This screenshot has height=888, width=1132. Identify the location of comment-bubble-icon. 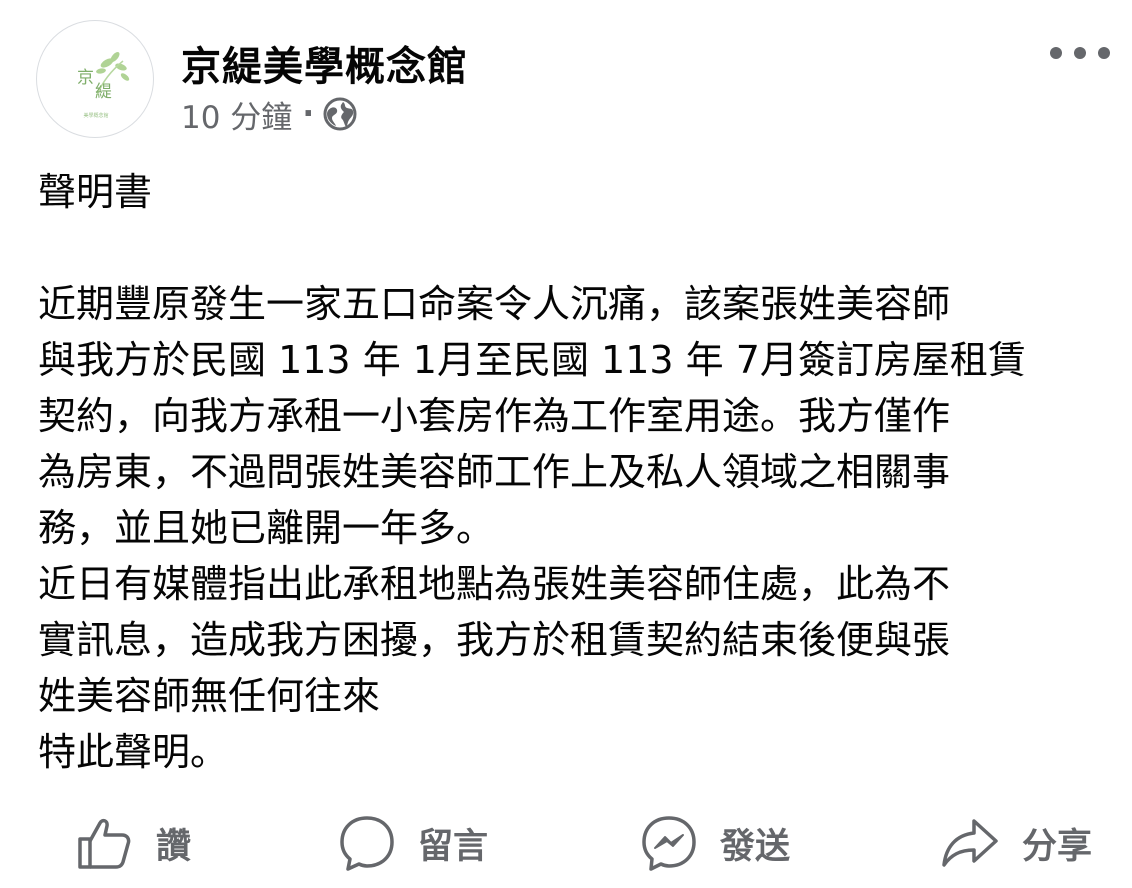
(367, 843).